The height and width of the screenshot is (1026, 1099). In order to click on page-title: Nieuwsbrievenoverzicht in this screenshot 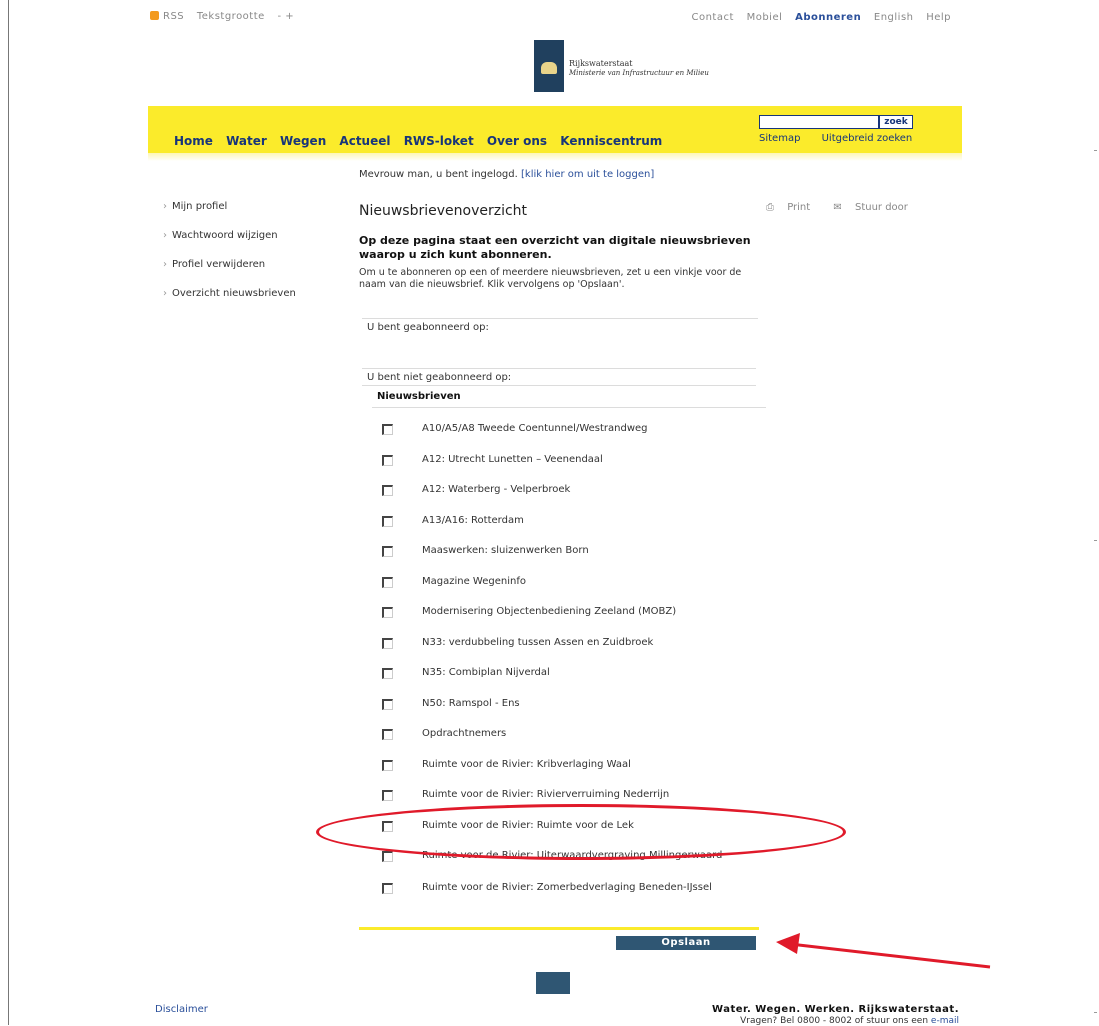, I will do `click(443, 211)`.